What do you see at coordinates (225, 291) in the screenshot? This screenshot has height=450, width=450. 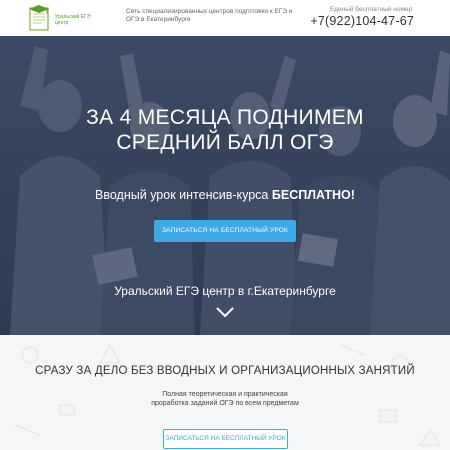 I see `hero-center-name: Уральский ЕГЭ центр в г.Екатеринбурге` at bounding box center [225, 291].